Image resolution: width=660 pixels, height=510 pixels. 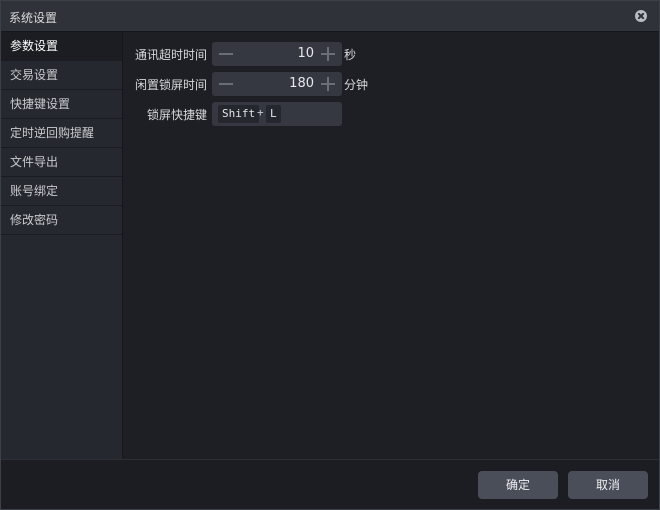 What do you see at coordinates (350, 55) in the screenshot?
I see `timeout-unit: 秒` at bounding box center [350, 55].